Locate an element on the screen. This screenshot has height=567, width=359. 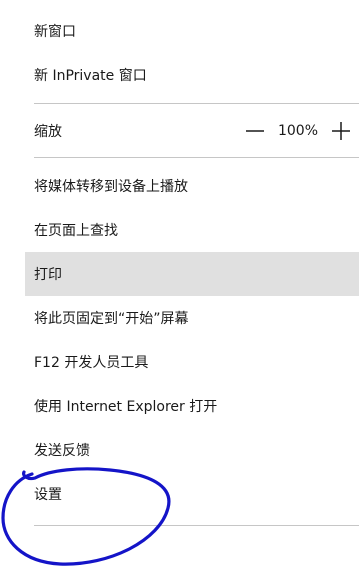
zoom-in-button is located at coordinates (341, 131).